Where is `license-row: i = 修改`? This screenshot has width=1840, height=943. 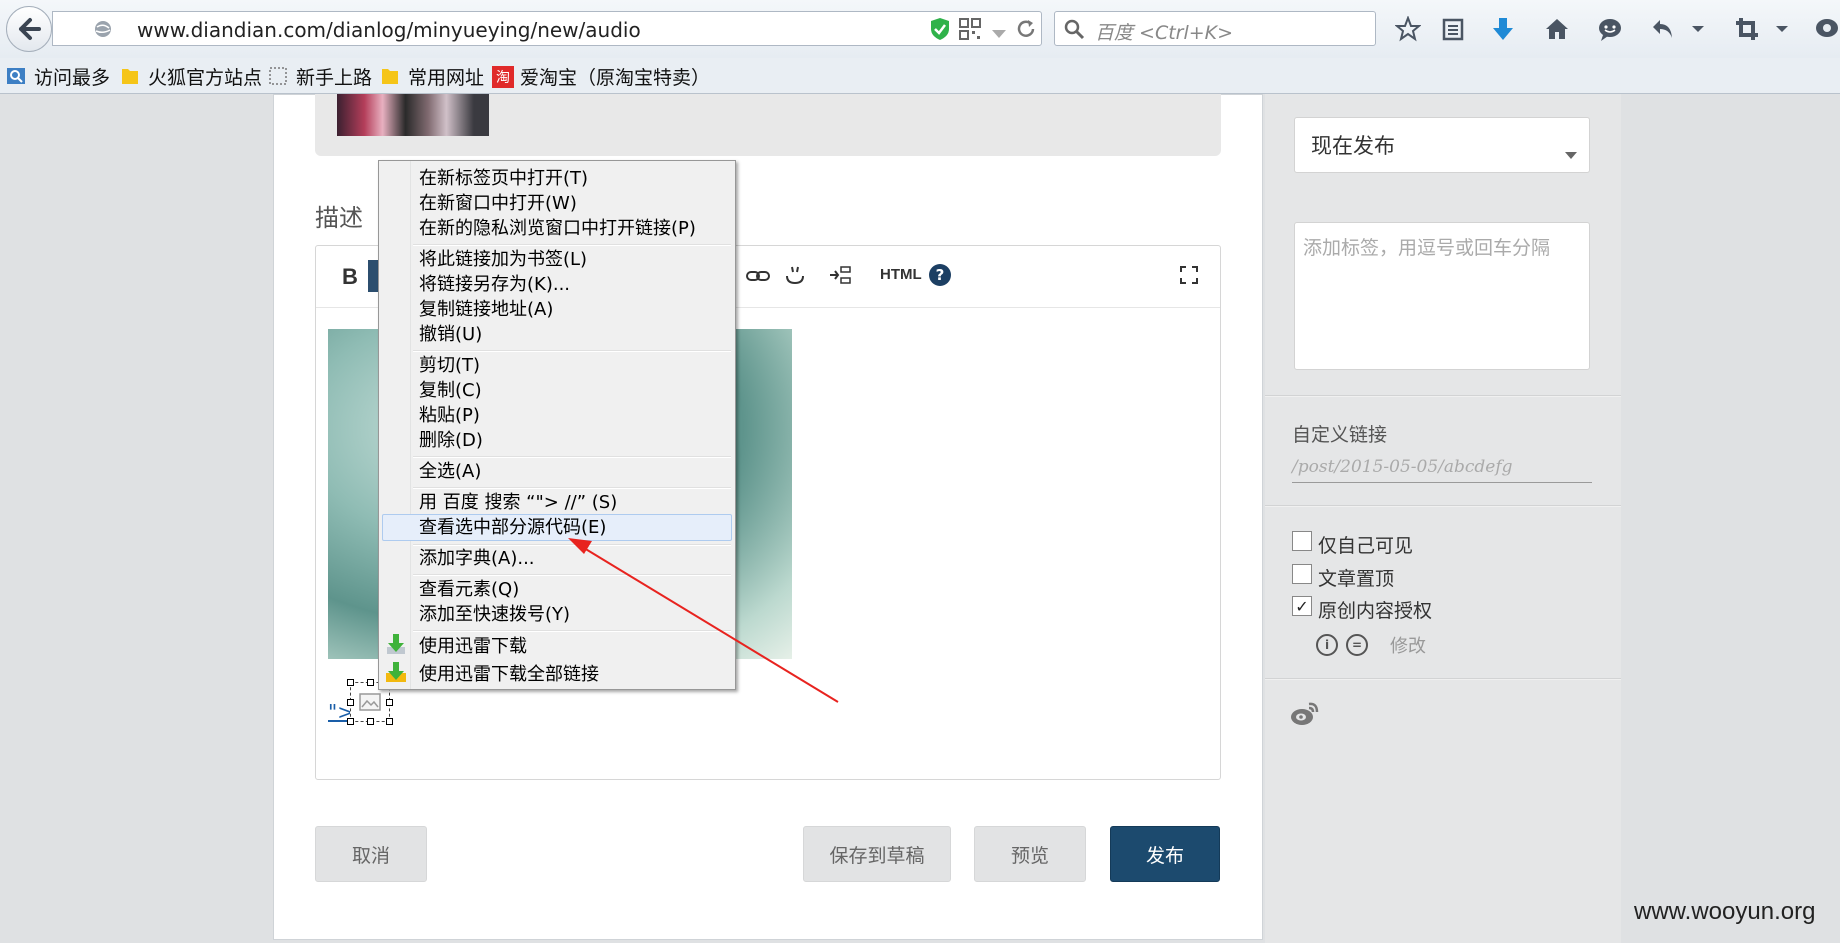
license-row: i = 修改 is located at coordinates (1371, 645).